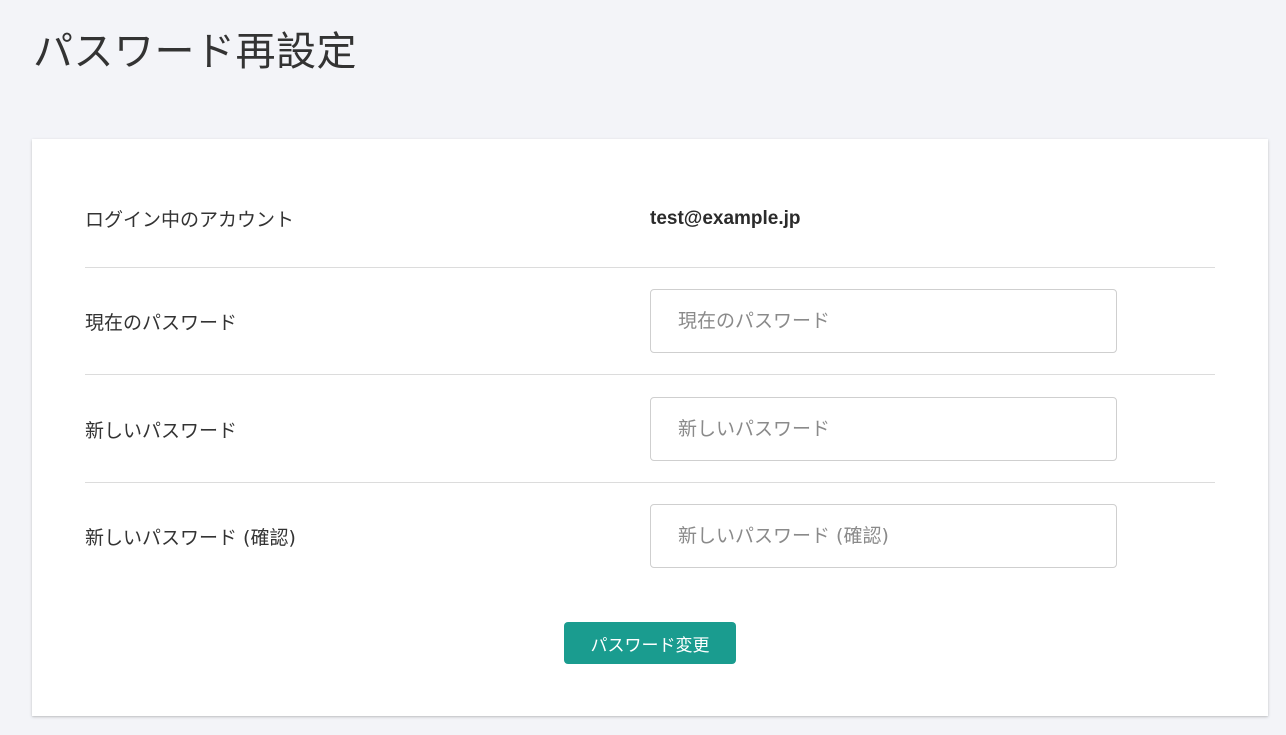 This screenshot has height=735, width=1286. Describe the element at coordinates (883, 321) in the screenshot. I see `current-password-field` at that location.